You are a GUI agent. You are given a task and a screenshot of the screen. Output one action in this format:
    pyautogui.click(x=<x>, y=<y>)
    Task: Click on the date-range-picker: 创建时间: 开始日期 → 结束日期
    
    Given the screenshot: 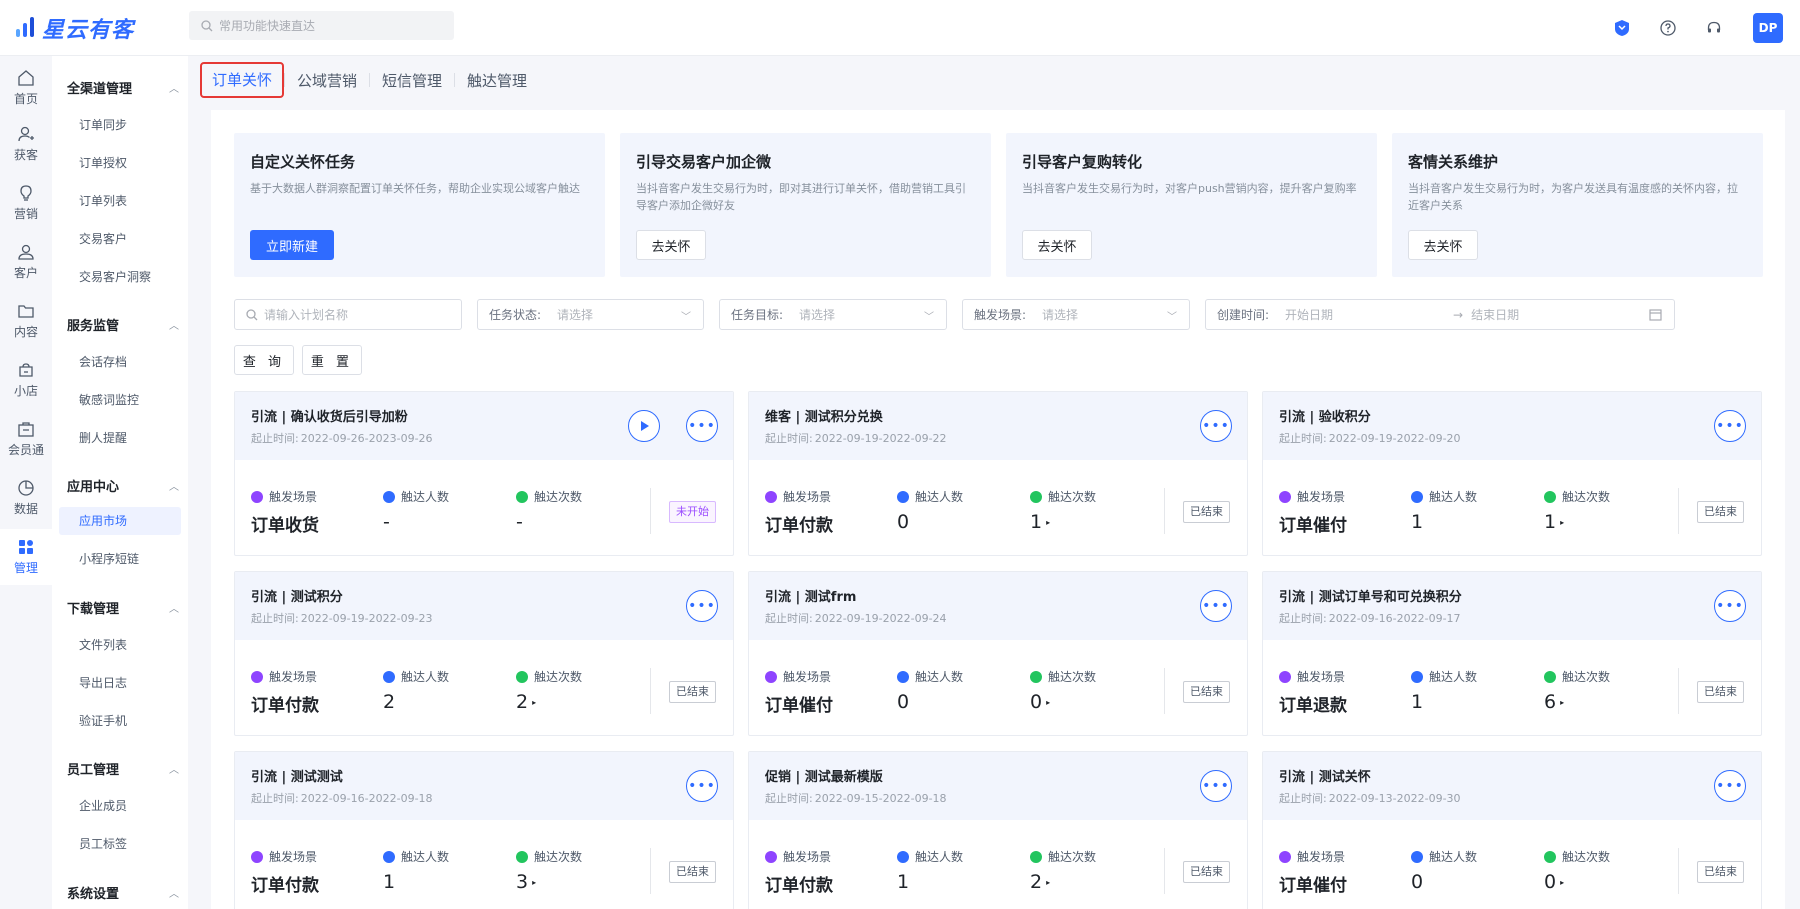 What is the action you would take?
    pyautogui.click(x=1440, y=314)
    